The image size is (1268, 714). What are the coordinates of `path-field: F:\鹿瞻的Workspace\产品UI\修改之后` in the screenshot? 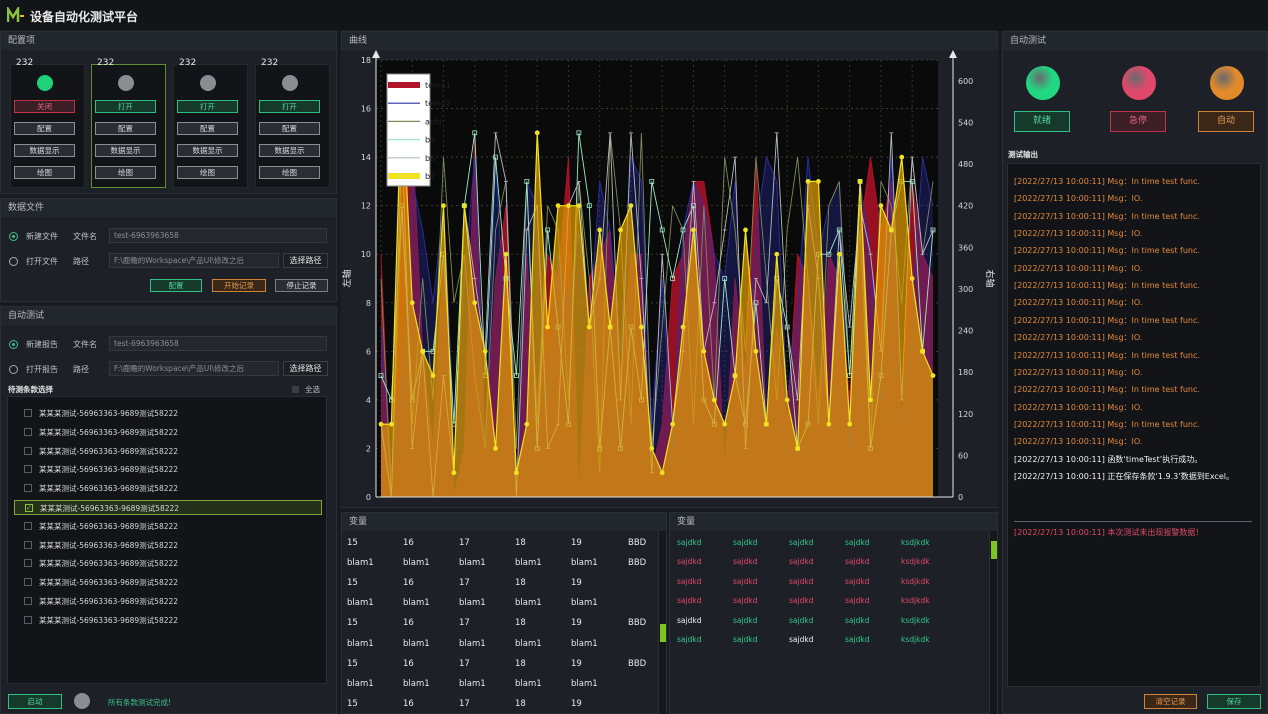 It's located at (194, 260).